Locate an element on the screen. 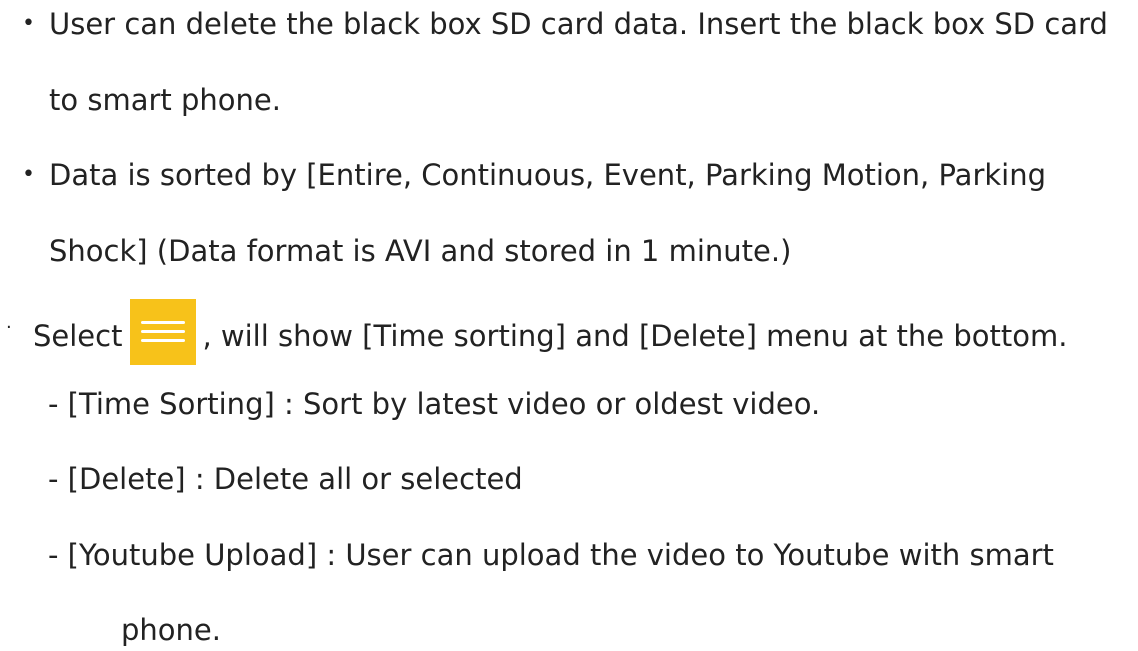 The width and height of the screenshot is (1138, 651). small-marker: . is located at coordinates (9, 322).